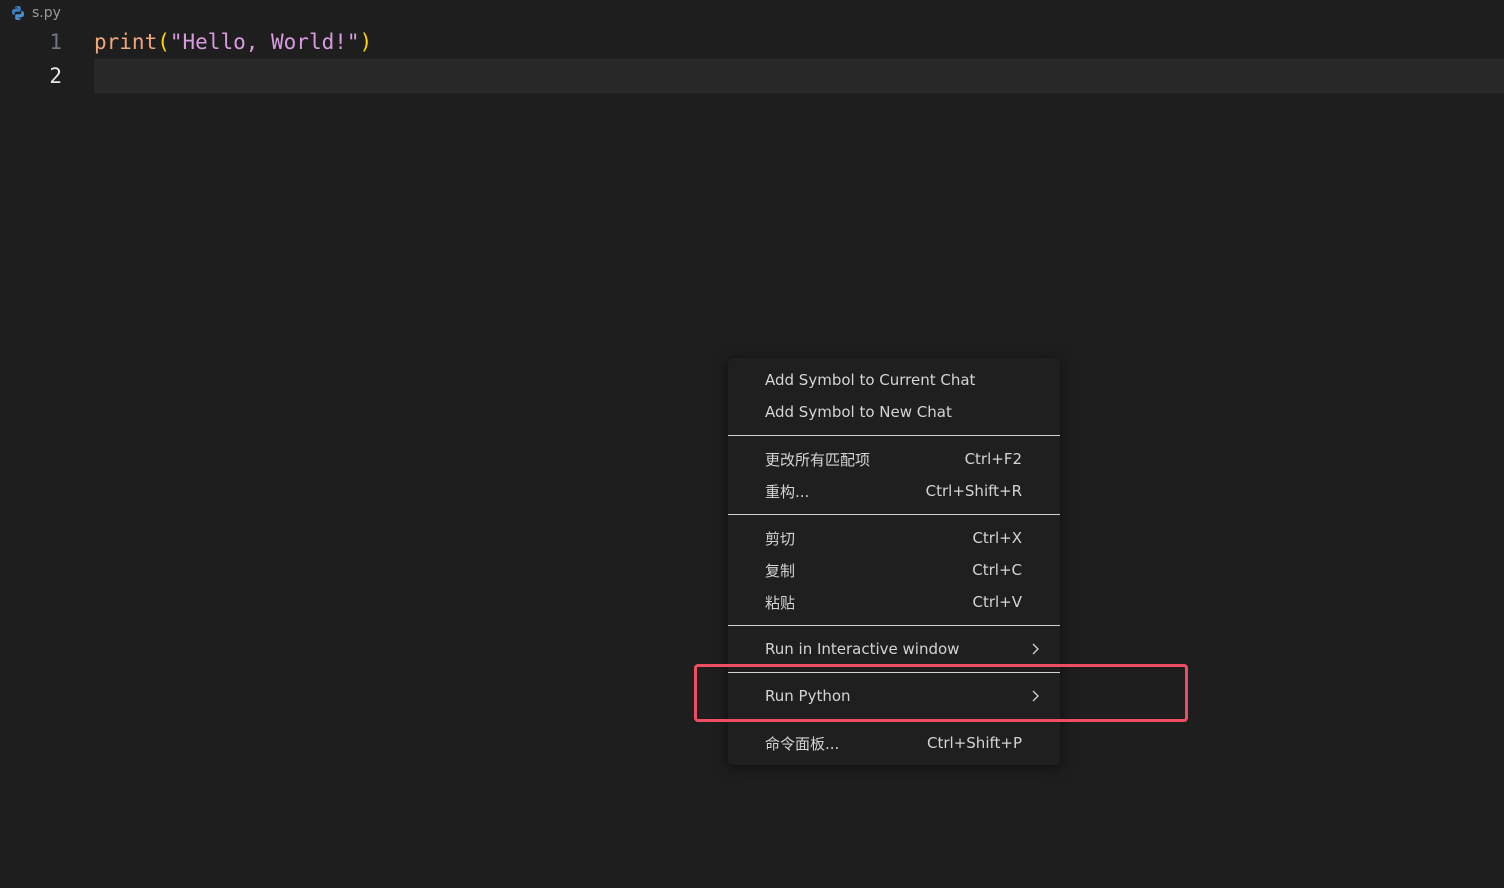  Describe the element at coordinates (780, 570) in the screenshot. I see `menu-item-label: 复制` at that location.